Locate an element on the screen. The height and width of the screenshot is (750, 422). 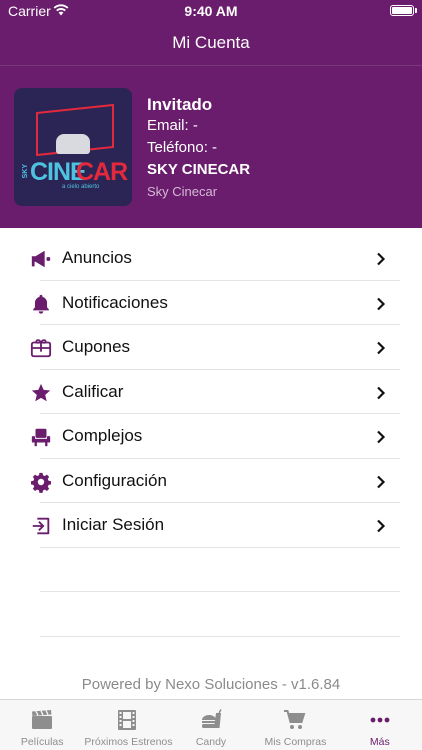
tab-peliculas: Películas is located at coordinates (42, 725).